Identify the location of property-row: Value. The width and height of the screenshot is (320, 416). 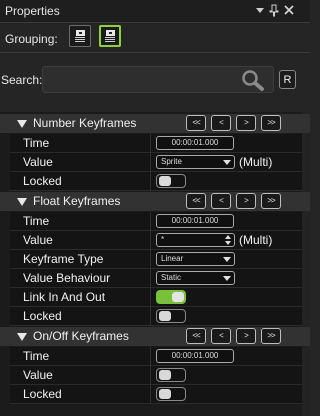
(151, 375).